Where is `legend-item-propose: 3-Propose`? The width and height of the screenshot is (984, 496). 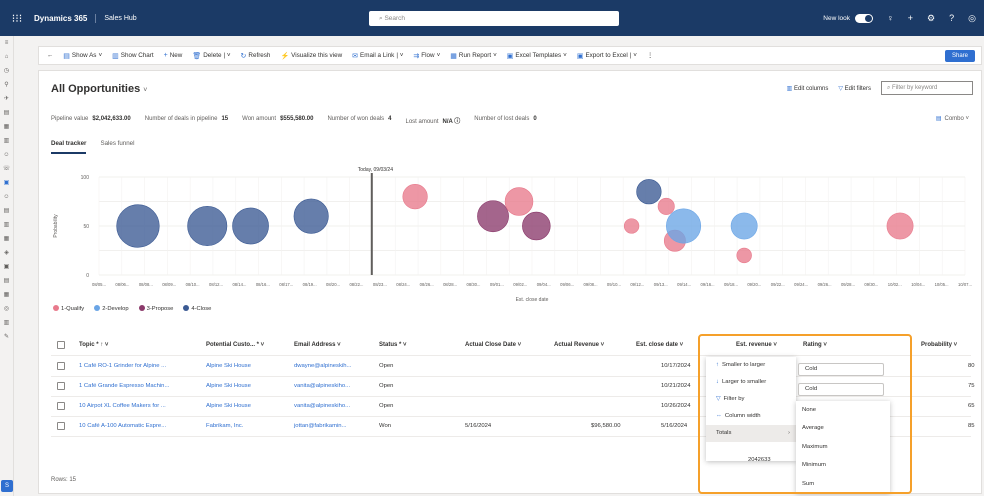
legend-item-propose: 3-Propose is located at coordinates (155, 308).